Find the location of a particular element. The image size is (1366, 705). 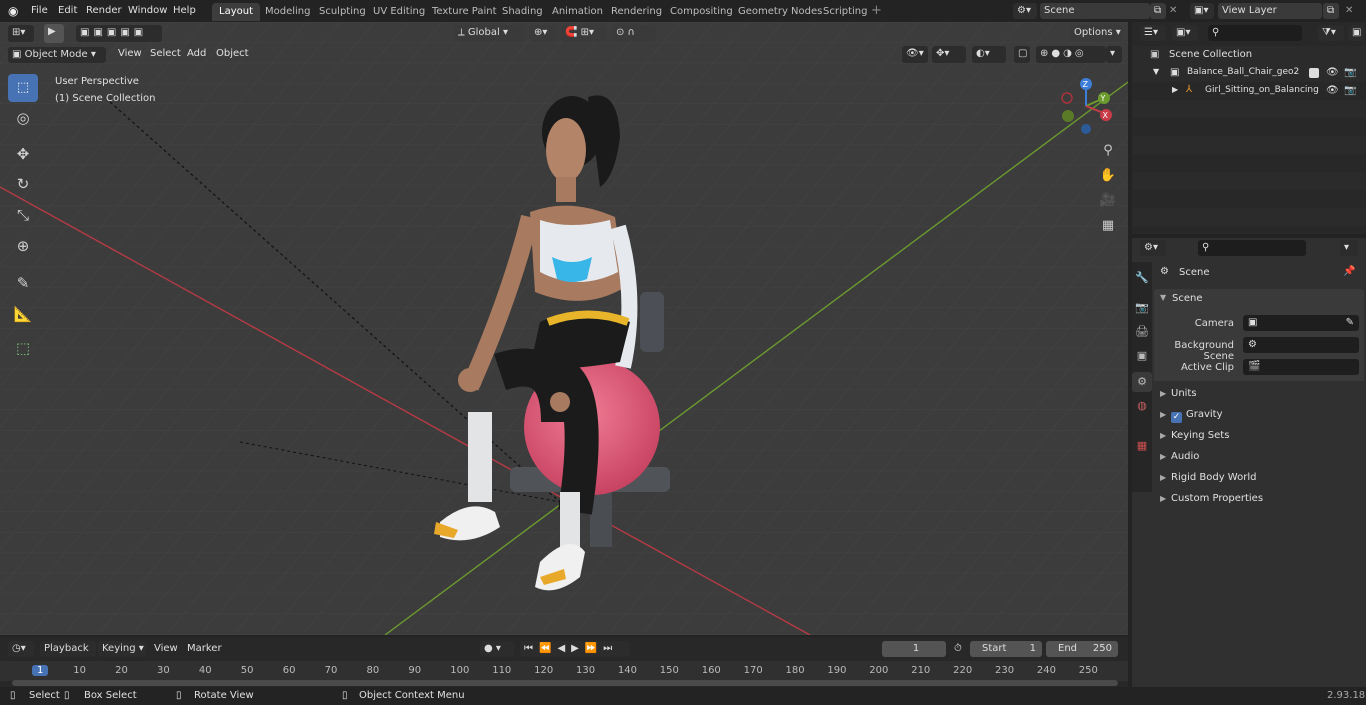

filter-icon: ⧩▾ is located at coordinates (1331, 33).